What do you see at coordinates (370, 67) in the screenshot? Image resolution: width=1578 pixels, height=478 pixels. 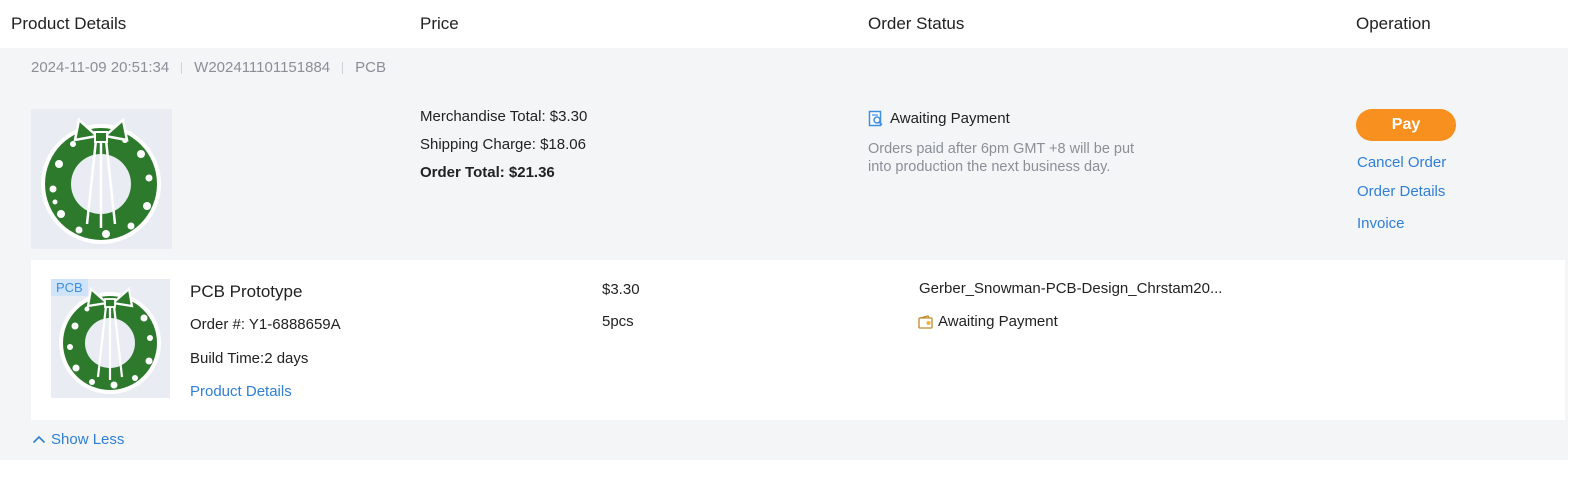 I see `order-type: PCB` at bounding box center [370, 67].